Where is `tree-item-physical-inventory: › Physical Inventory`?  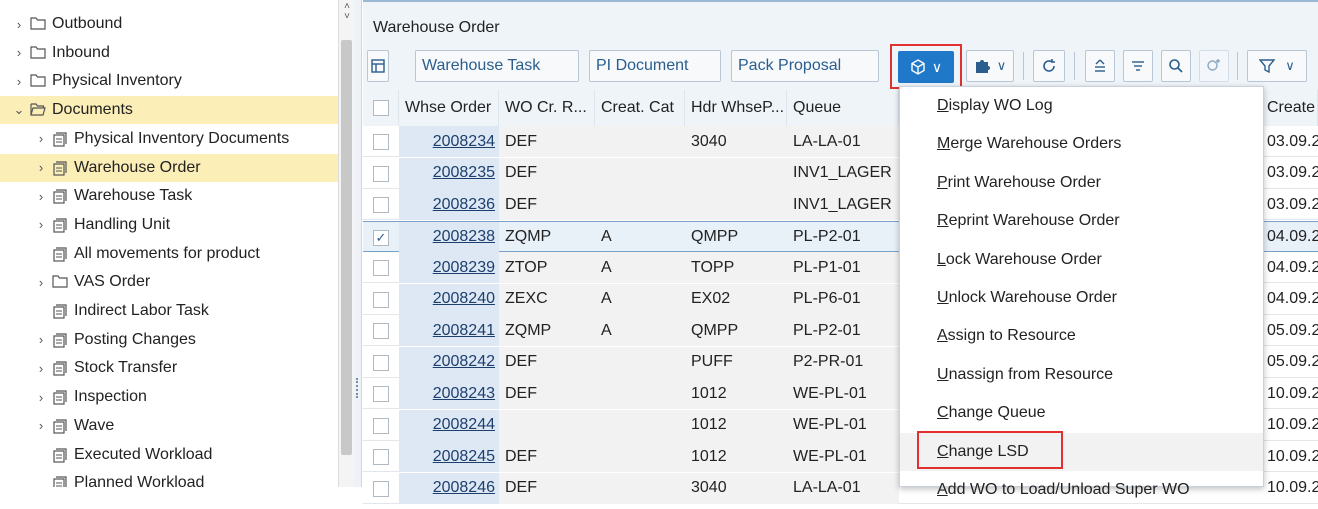
tree-item-physical-inventory: › Physical Inventory is located at coordinates (169, 81).